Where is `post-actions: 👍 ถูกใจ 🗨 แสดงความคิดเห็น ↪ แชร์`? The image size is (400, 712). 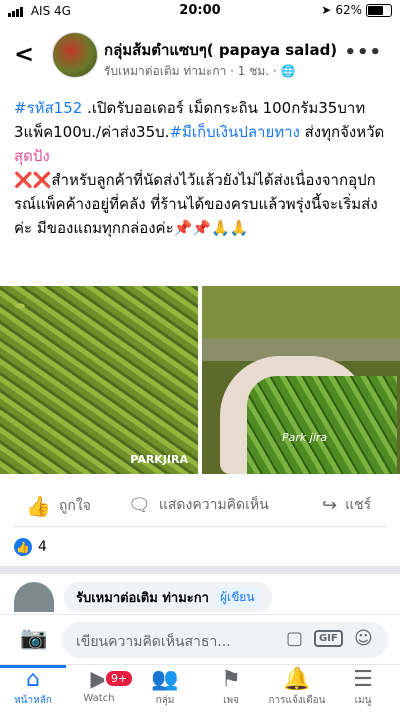 post-actions: 👍 ถูกใจ 🗨 แสดงความคิดเห็น ↪ แชร์ is located at coordinates (200, 506).